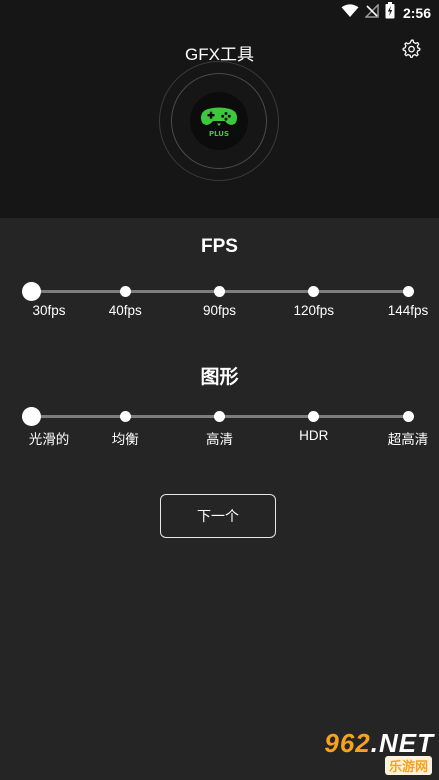 Image resolution: width=439 pixels, height=780 pixels. What do you see at coordinates (390, 13) in the screenshot?
I see `battery-charging-icon` at bounding box center [390, 13].